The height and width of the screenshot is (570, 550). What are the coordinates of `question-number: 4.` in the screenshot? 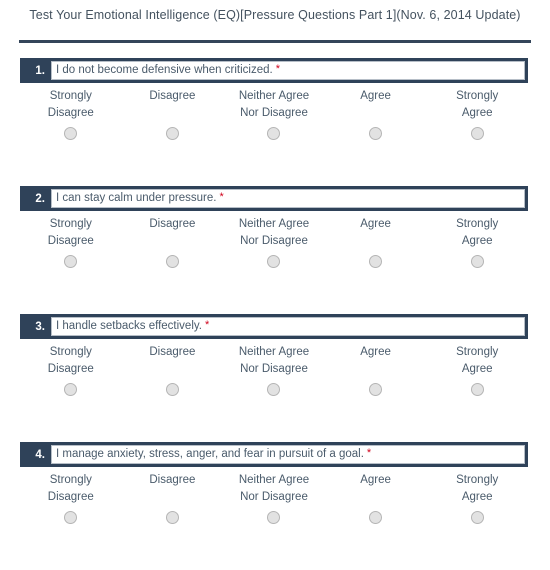 It's located at (40, 454).